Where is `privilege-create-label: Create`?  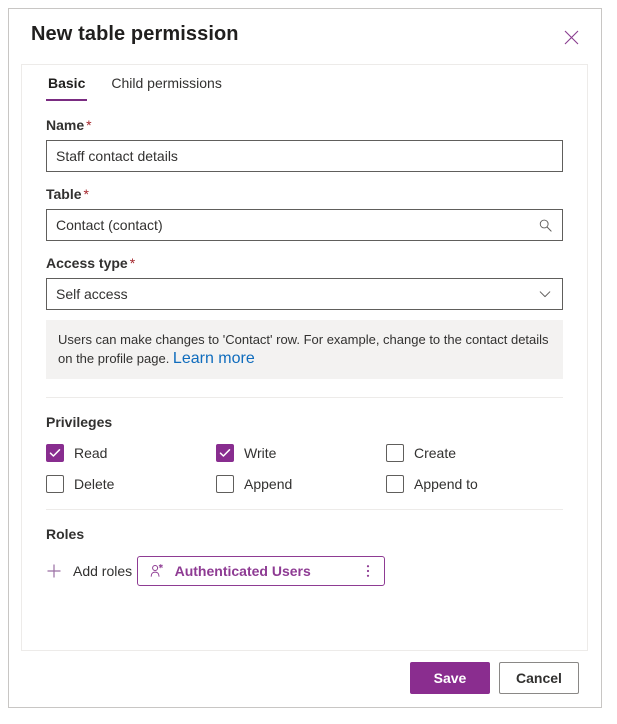 privilege-create-label: Create is located at coordinates (435, 453).